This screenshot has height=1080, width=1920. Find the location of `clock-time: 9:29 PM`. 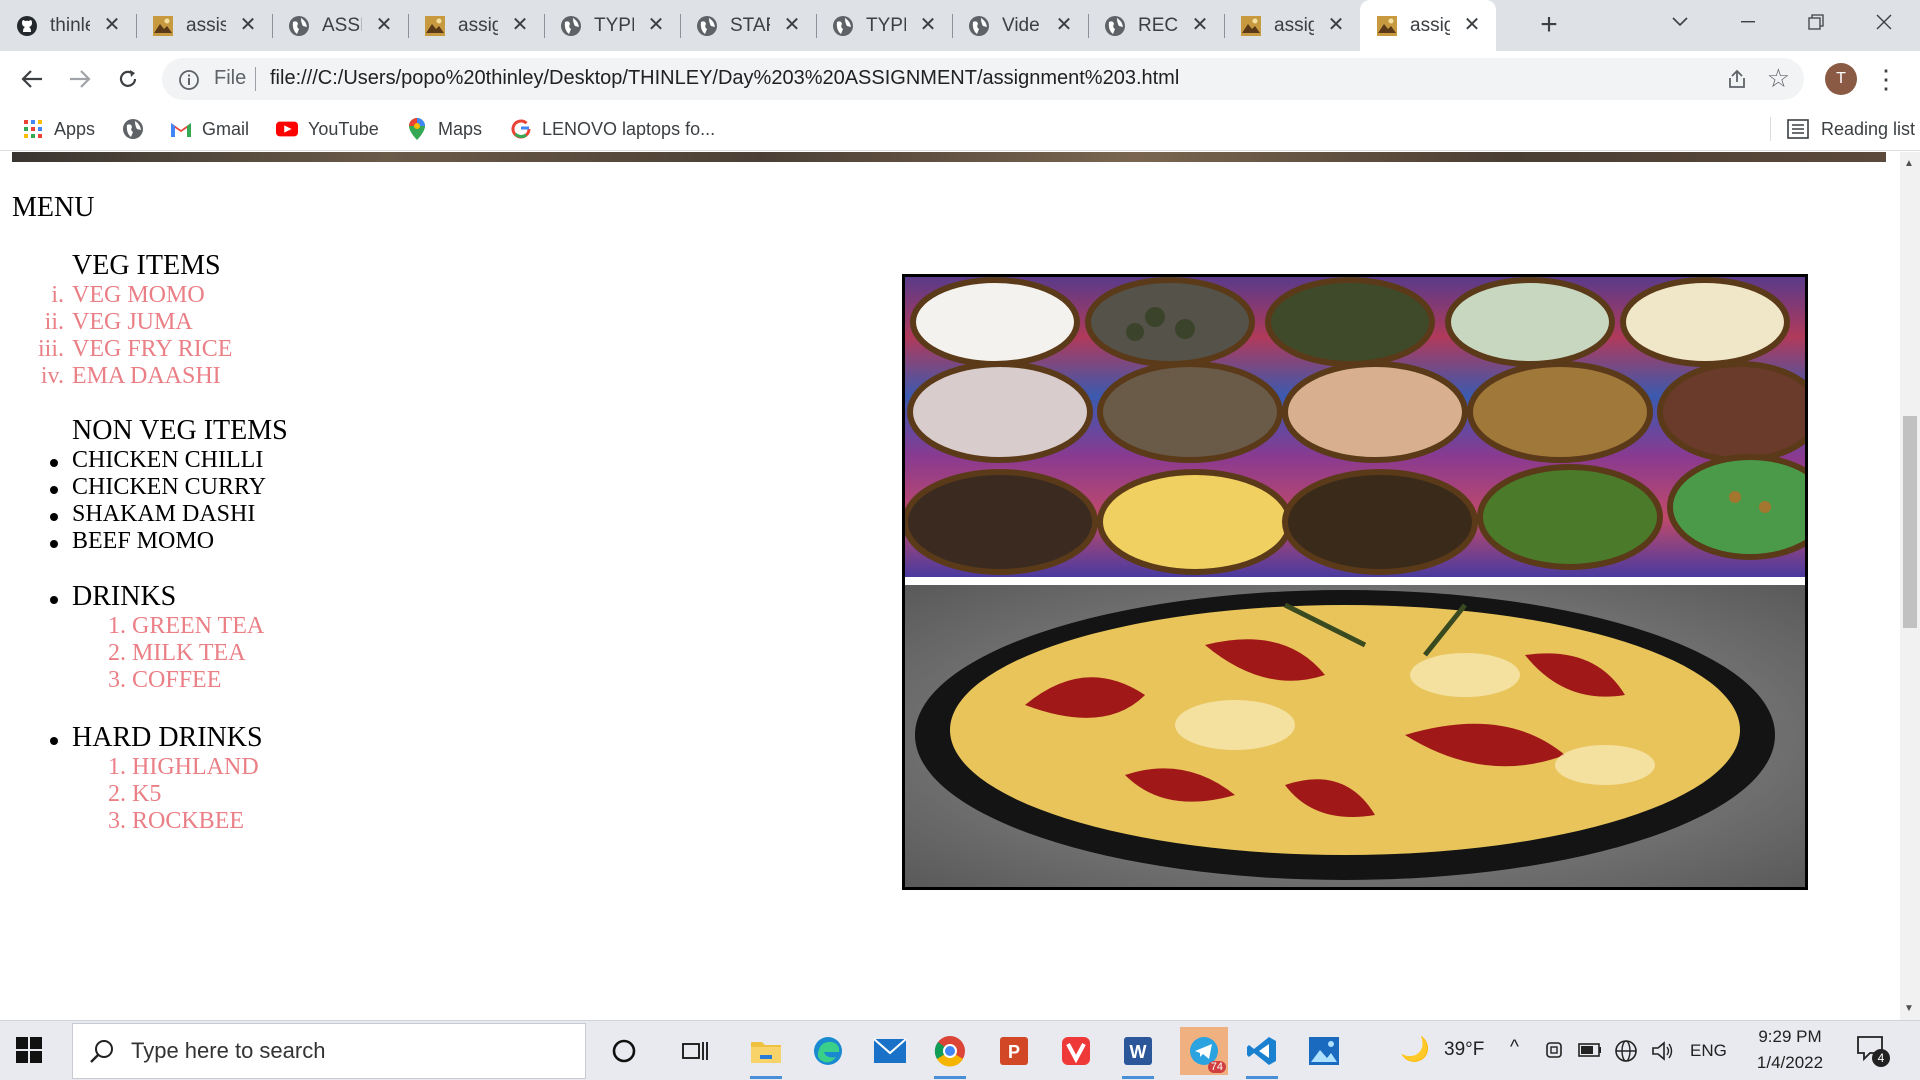

clock-time: 9:29 PM is located at coordinates (1790, 1037).